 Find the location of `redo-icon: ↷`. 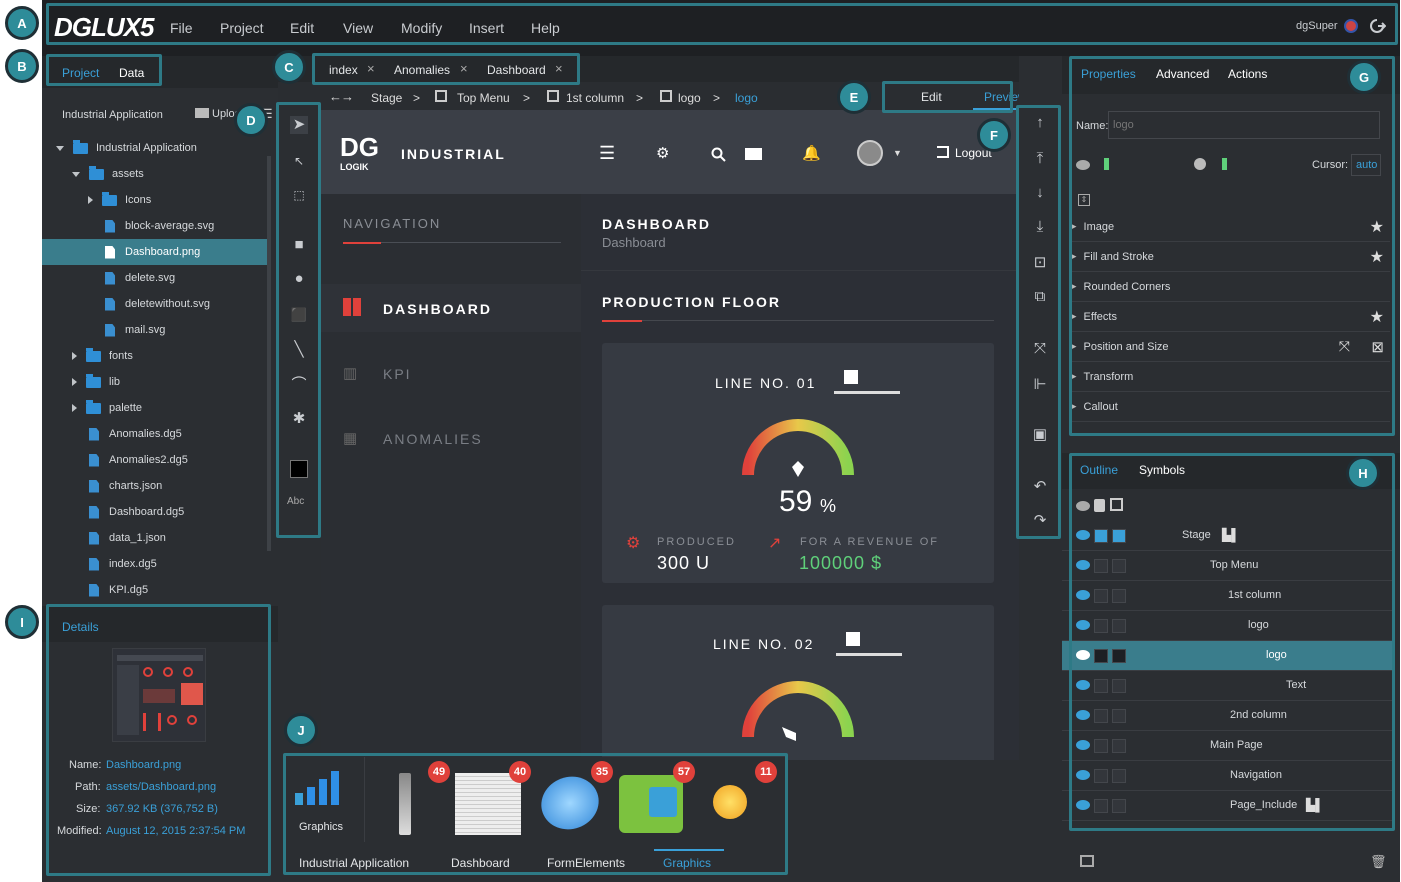

redo-icon: ↷ is located at coordinates (1040, 521).